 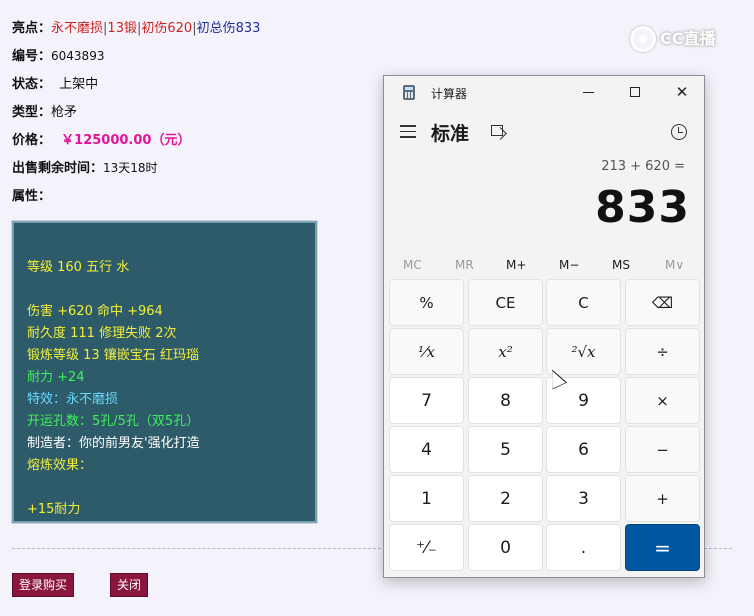 I want to click on negate-key: ⁺⁄₋, so click(x=426, y=547).